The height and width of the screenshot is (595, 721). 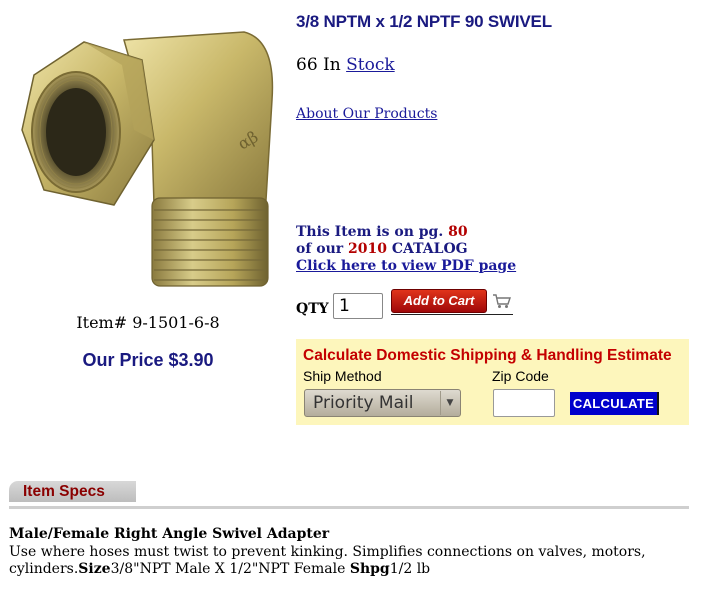 I want to click on ship-method-label: Ship Method, so click(x=342, y=376).